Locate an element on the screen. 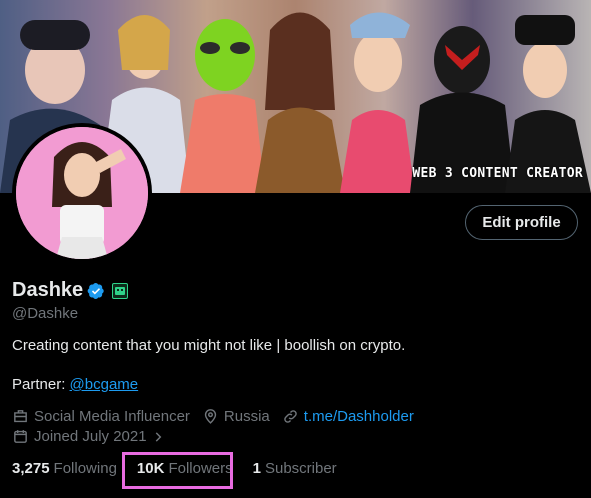 This screenshot has height=498, width=591. avatar-image is located at coordinates (82, 193).